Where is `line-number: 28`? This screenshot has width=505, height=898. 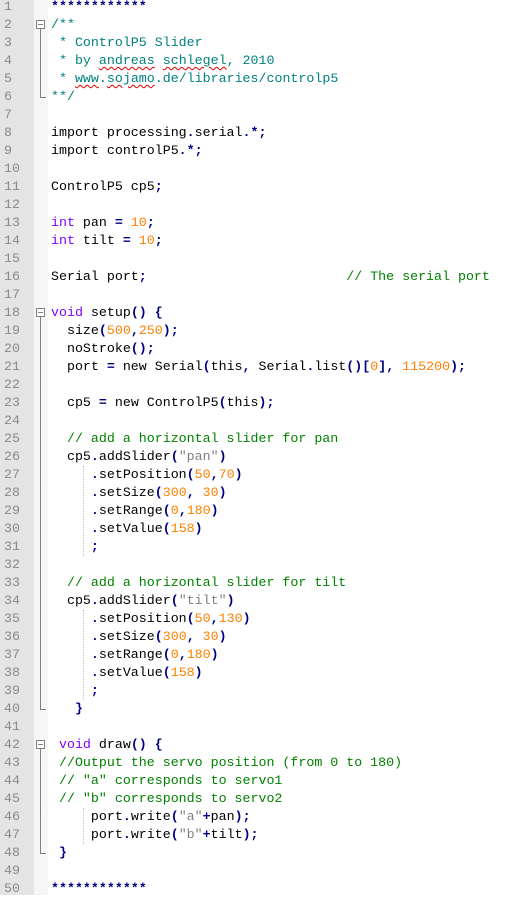
line-number: 28 is located at coordinates (12, 492).